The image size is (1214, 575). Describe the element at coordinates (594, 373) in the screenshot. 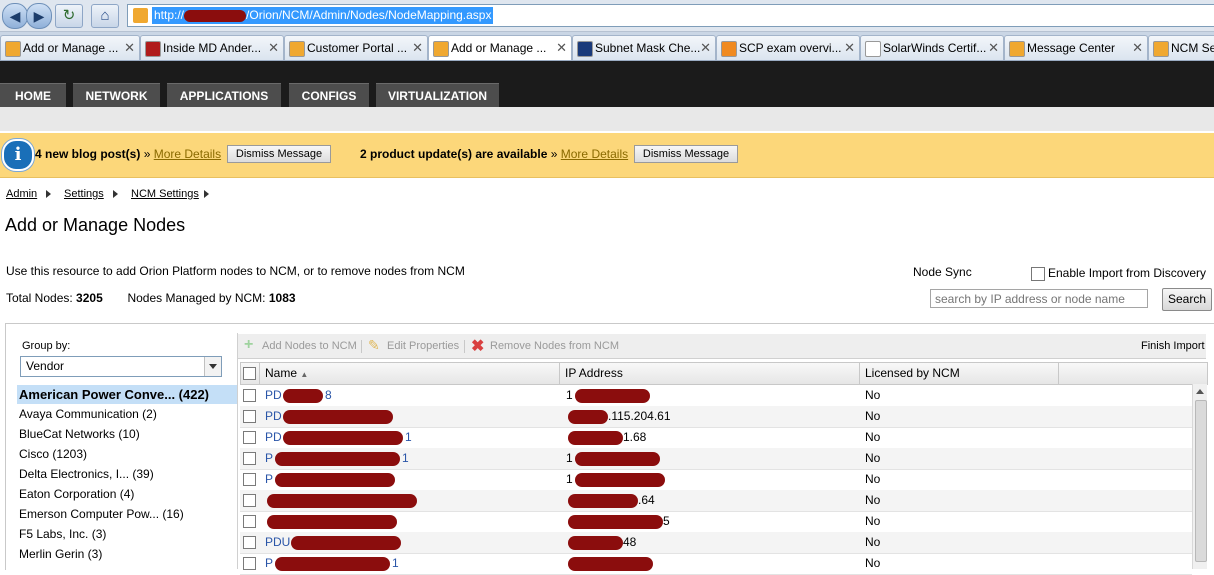

I see `column-header-ip: IP Address` at that location.